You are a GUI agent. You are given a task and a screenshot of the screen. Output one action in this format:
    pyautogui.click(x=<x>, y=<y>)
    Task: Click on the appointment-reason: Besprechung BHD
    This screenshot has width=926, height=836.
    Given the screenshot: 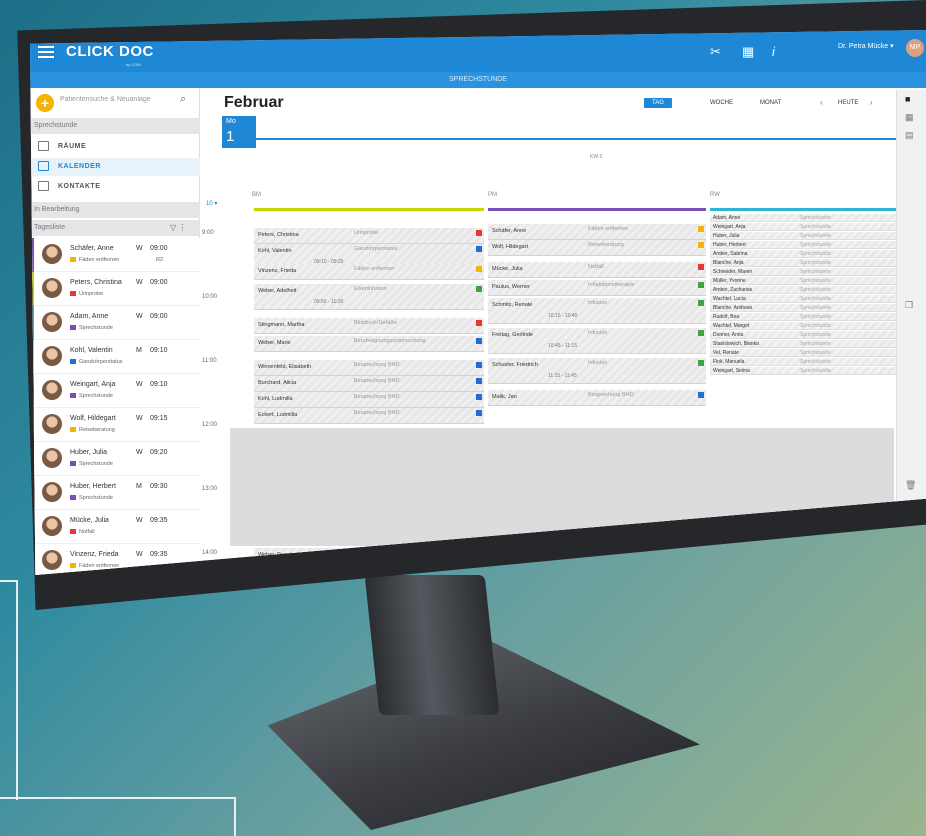 What is the action you would take?
    pyautogui.click(x=377, y=381)
    